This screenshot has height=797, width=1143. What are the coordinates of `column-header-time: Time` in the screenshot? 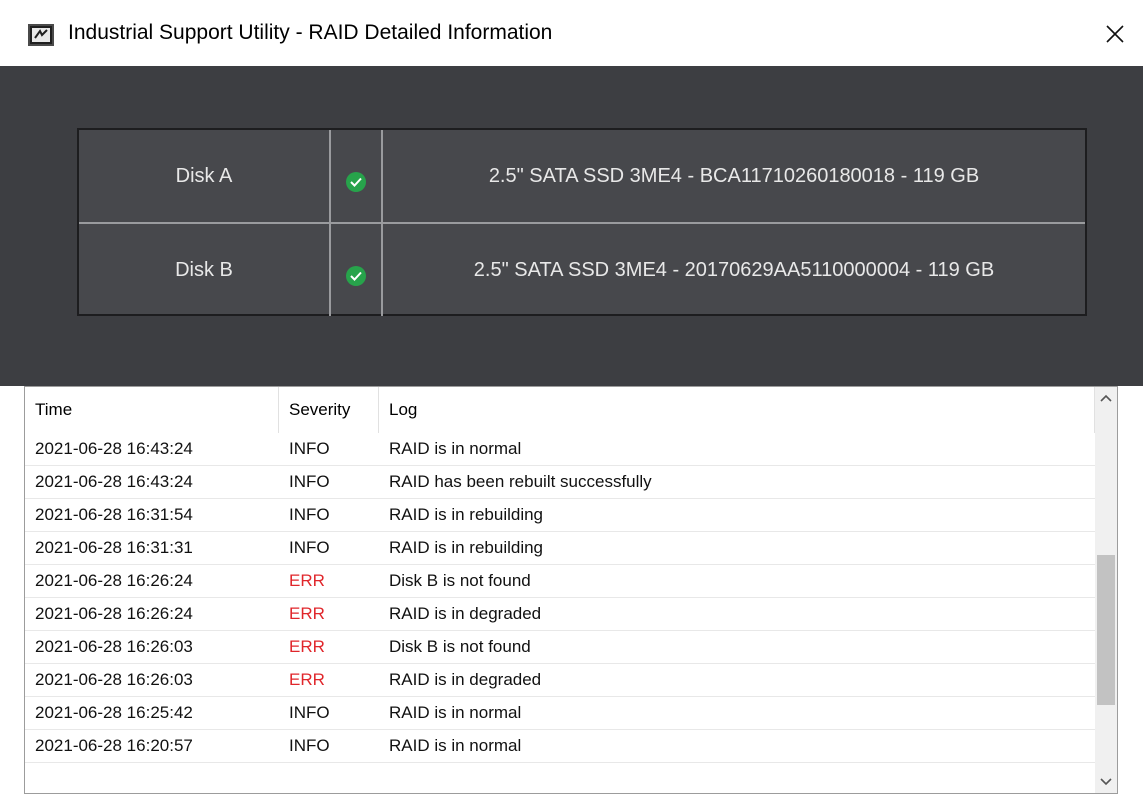 It's located at (152, 410).